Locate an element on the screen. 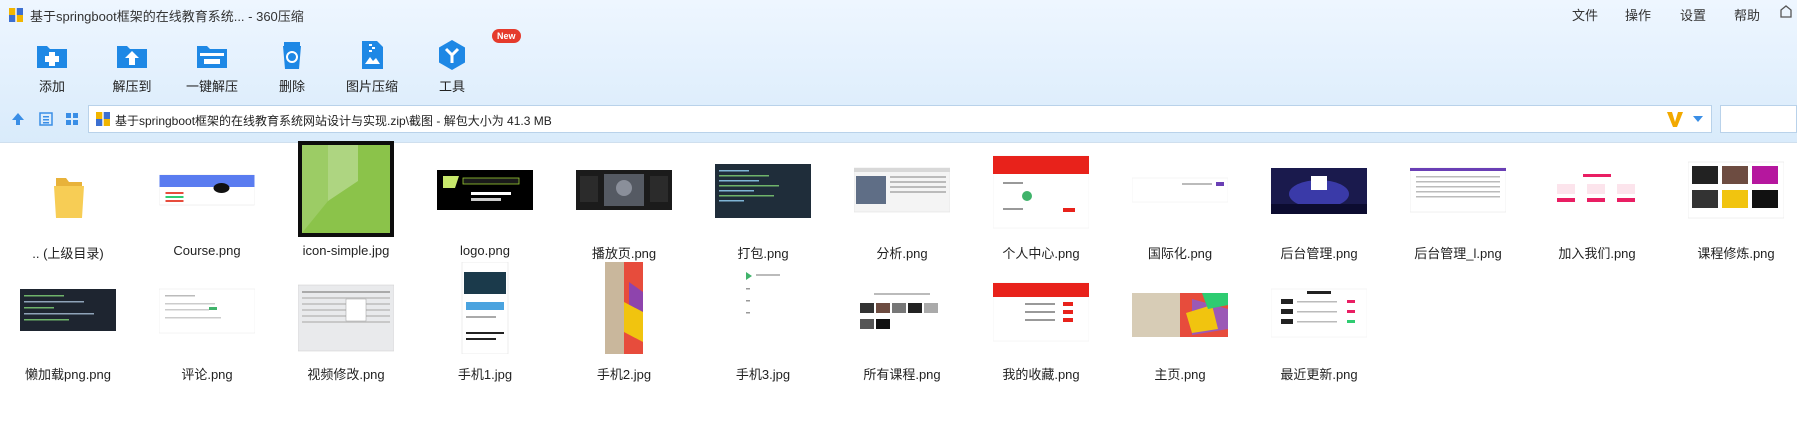 The width and height of the screenshot is (1797, 448). list-item: .. (上级目录) is located at coordinates (68, 210).